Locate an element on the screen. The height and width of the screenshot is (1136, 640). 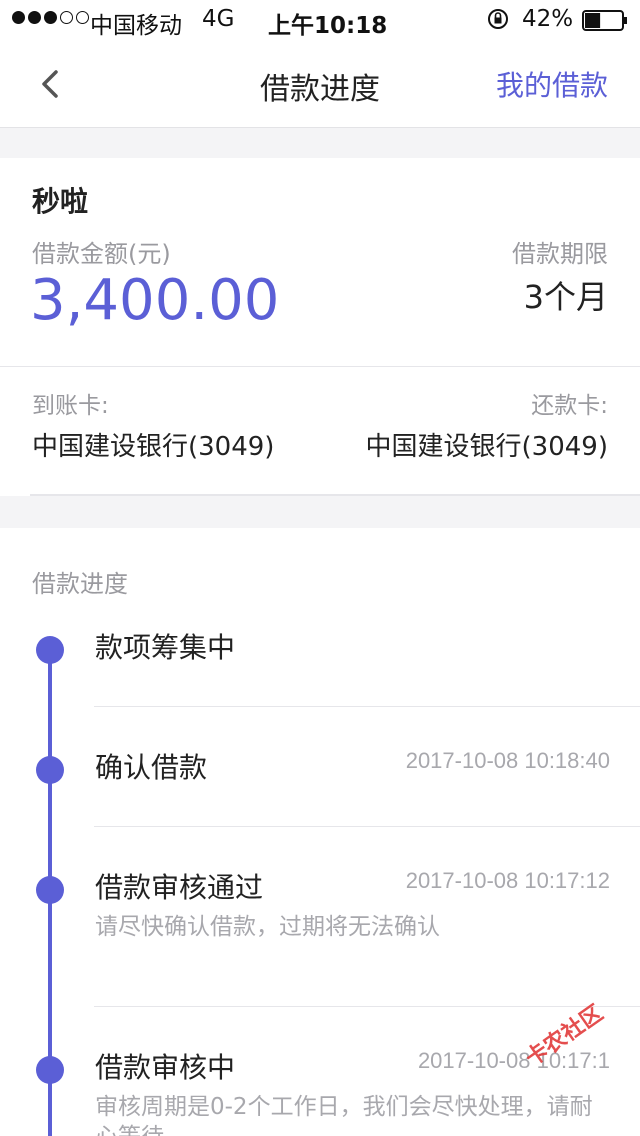
card-divider is located at coordinates (320, 366).